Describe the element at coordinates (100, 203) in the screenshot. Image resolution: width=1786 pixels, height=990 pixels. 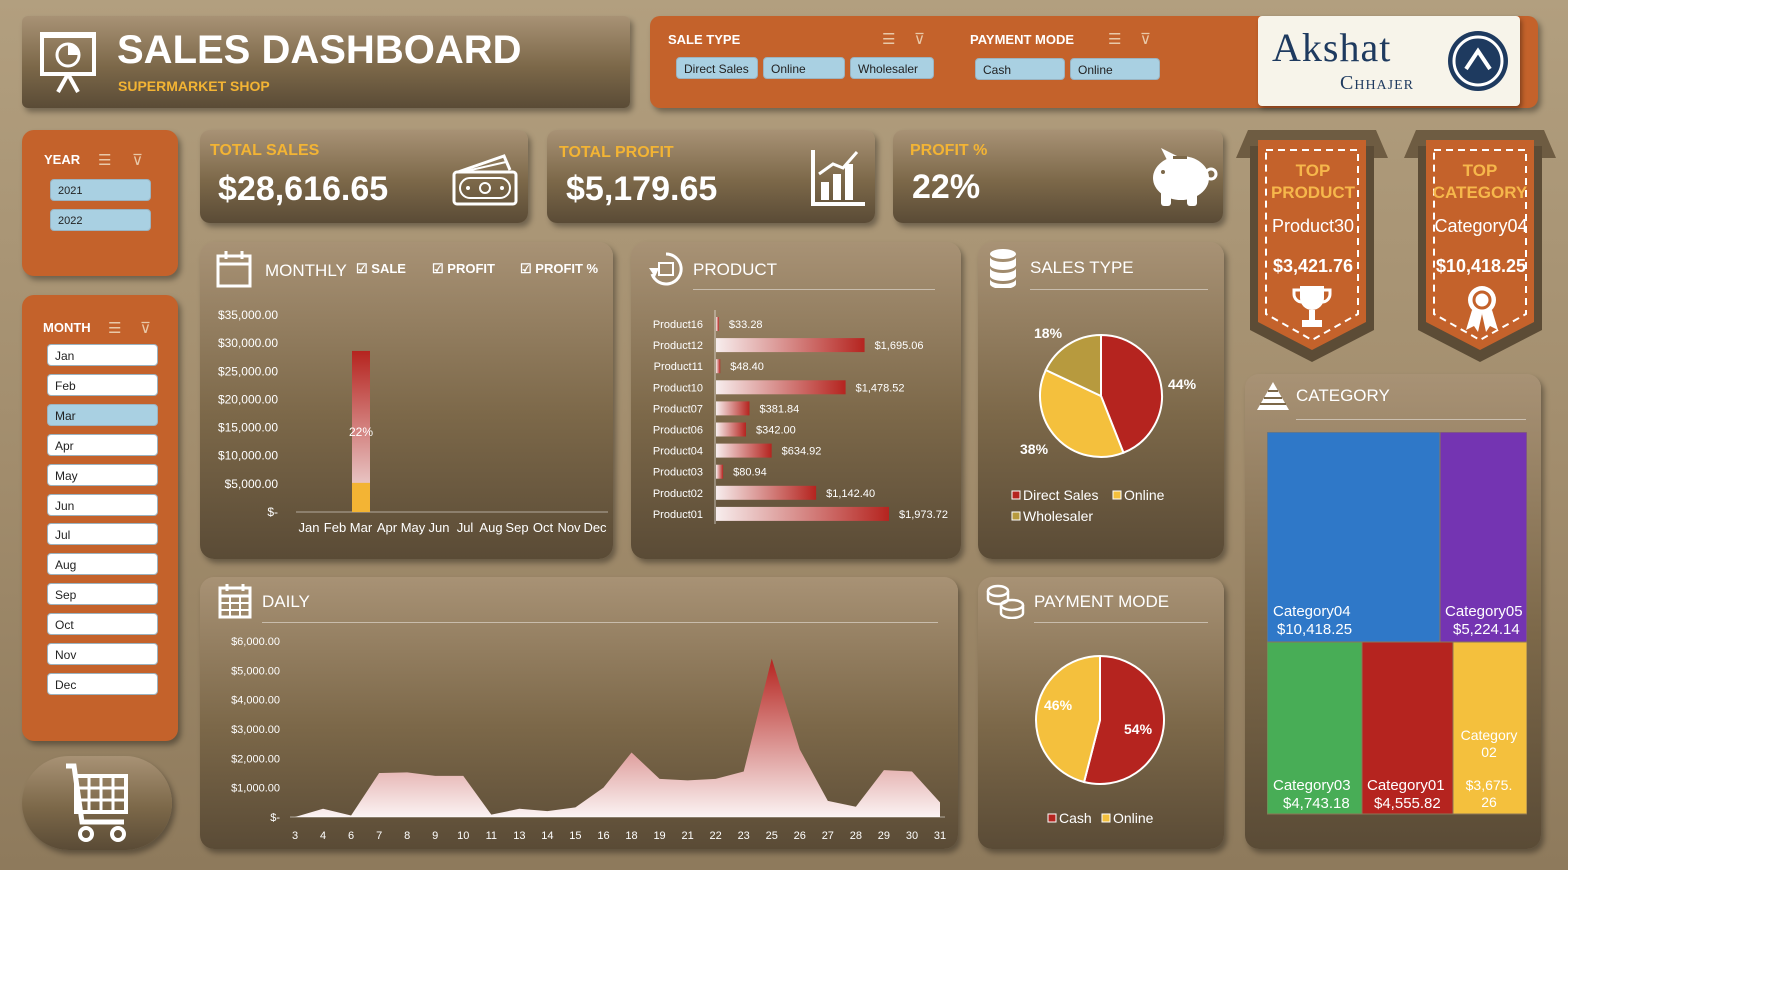
I see `year-slicer: YEAR ☰ ⊽ 2021 2022` at that location.